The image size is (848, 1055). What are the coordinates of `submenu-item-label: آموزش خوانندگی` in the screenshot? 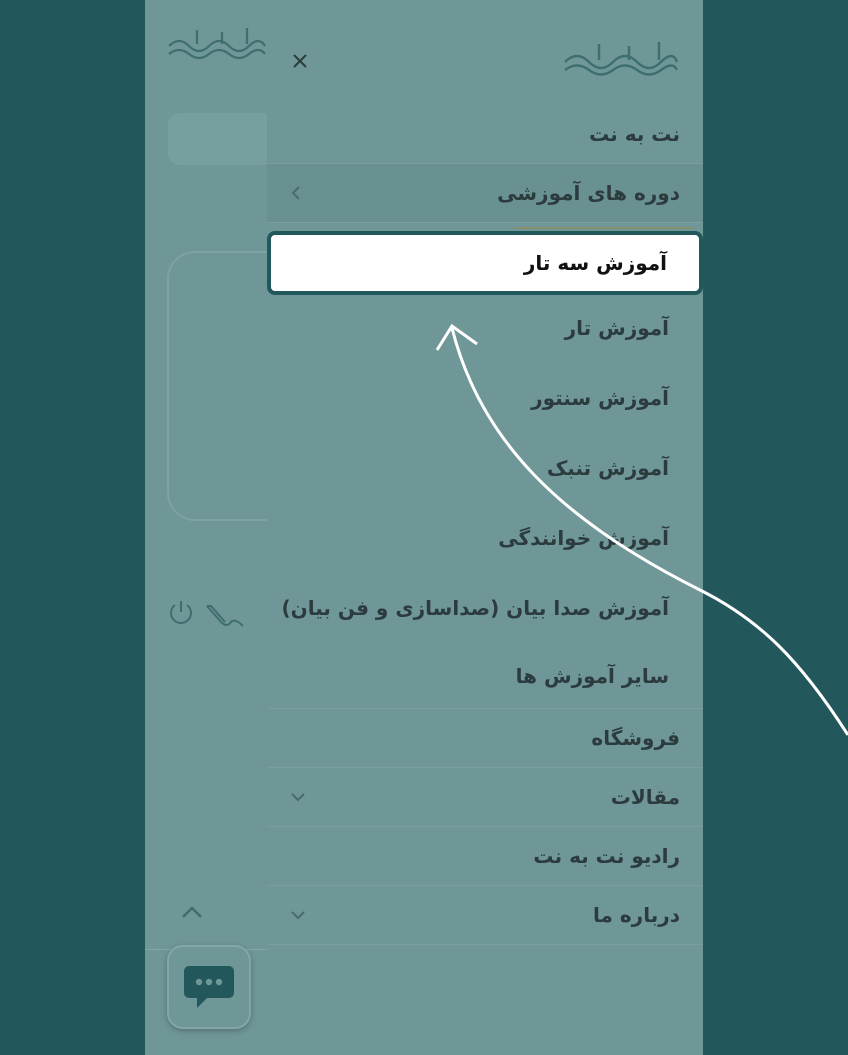 It's located at (583, 538).